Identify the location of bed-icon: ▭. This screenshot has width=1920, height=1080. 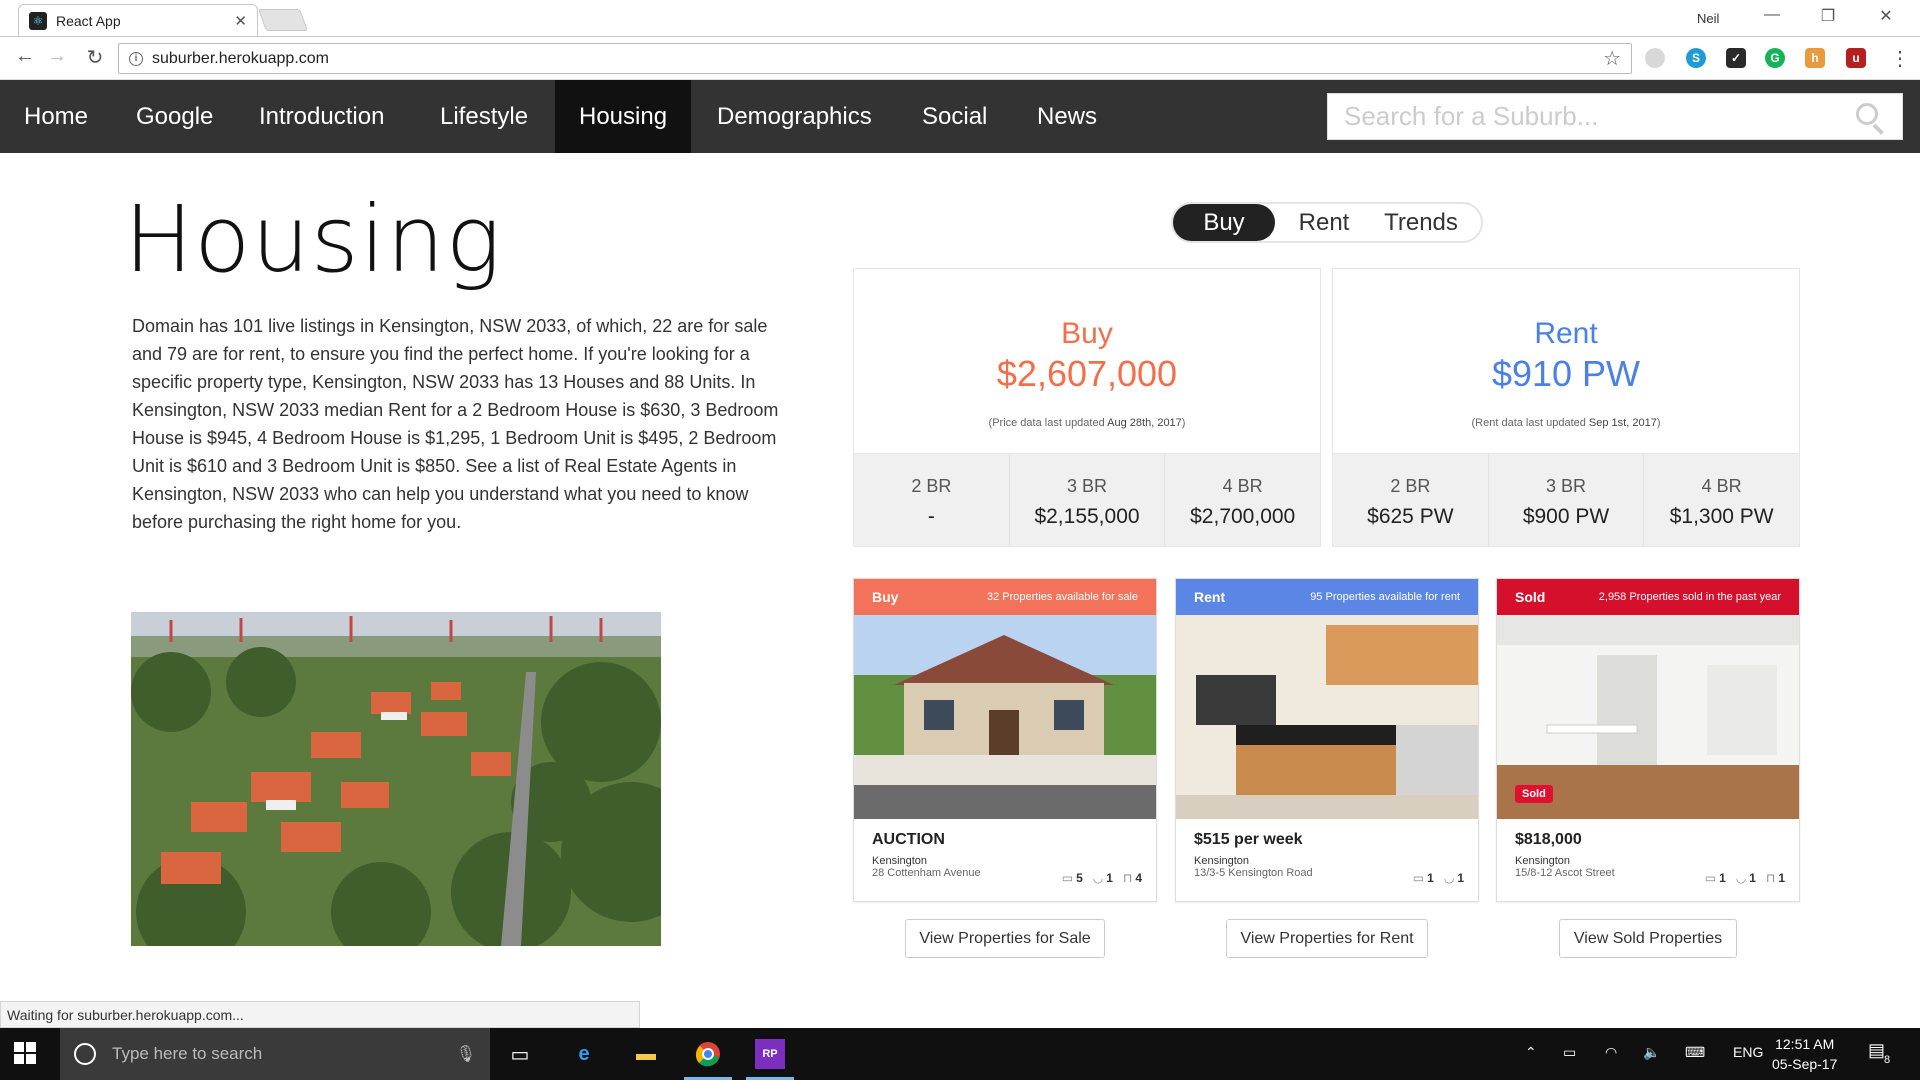
(1418, 878).